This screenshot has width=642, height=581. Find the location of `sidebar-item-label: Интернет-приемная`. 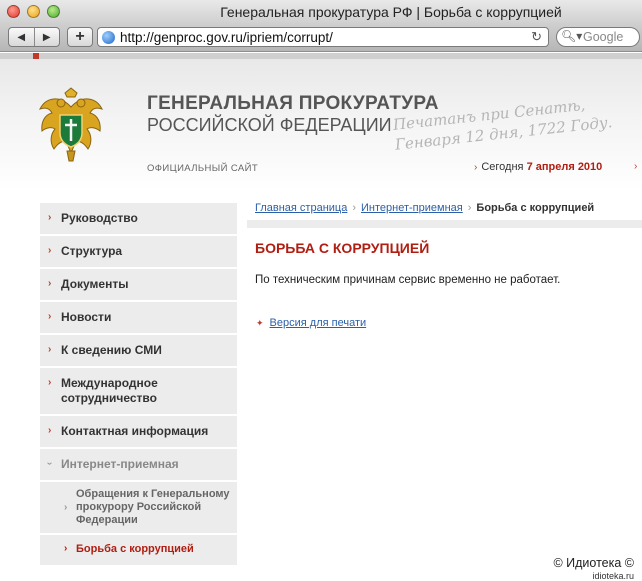

sidebar-item-label: Интернет-приемная is located at coordinates (120, 464).